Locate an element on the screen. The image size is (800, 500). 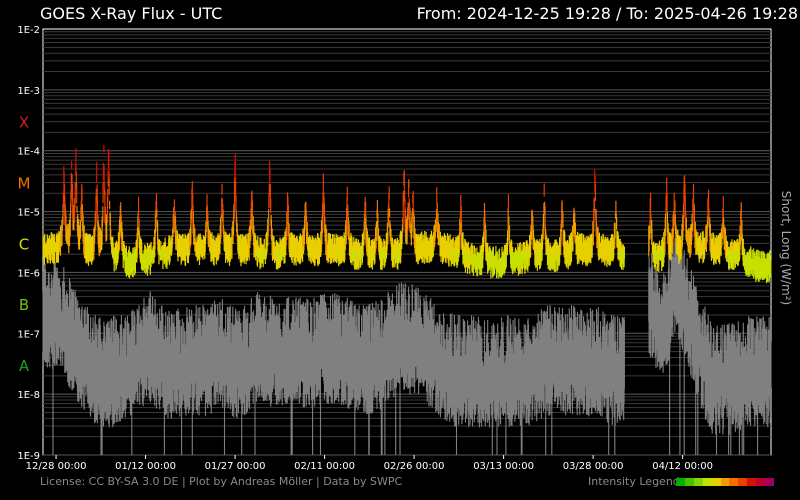
flare-class-c: C is located at coordinates (24, 244).